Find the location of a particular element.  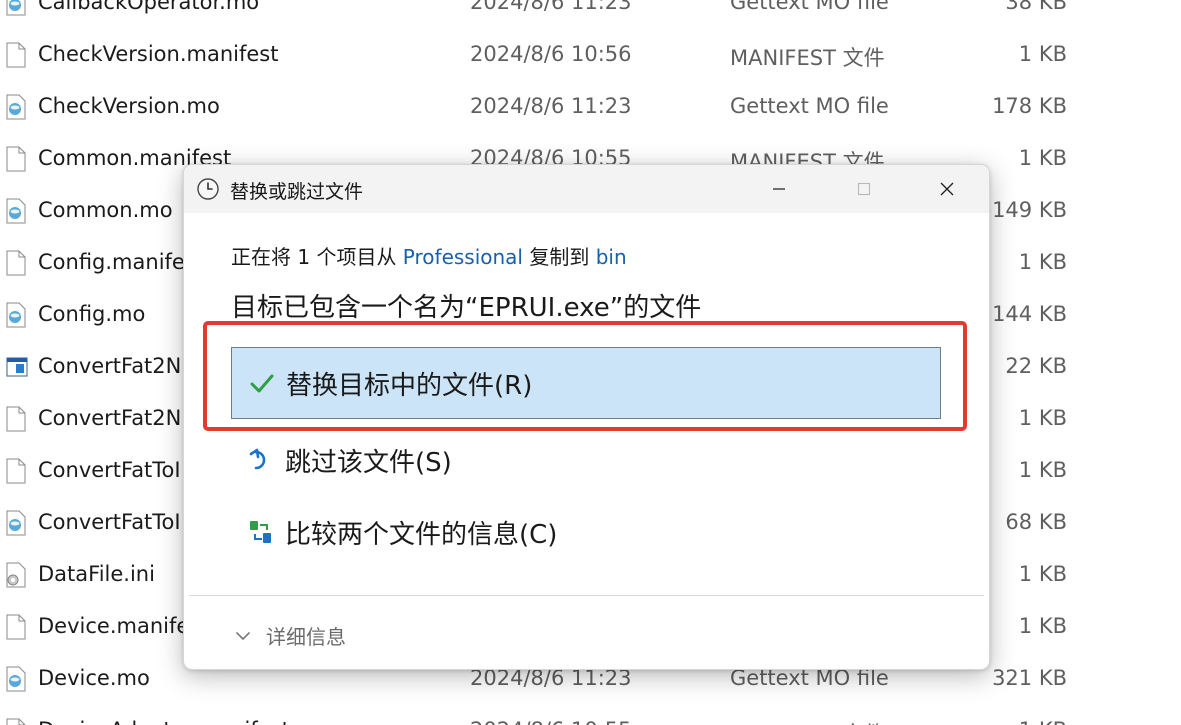

dialog-separator is located at coordinates (586, 595).